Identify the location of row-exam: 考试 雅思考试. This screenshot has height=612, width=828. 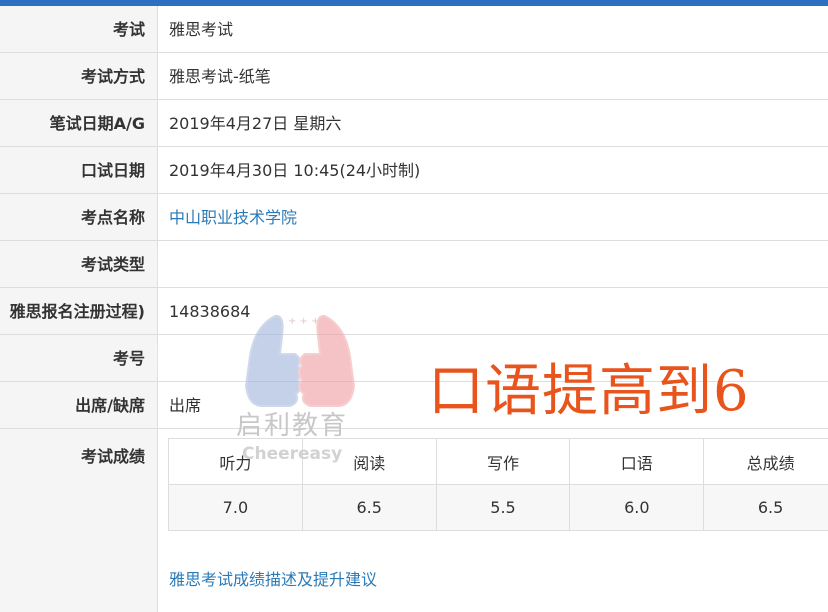
(414, 29).